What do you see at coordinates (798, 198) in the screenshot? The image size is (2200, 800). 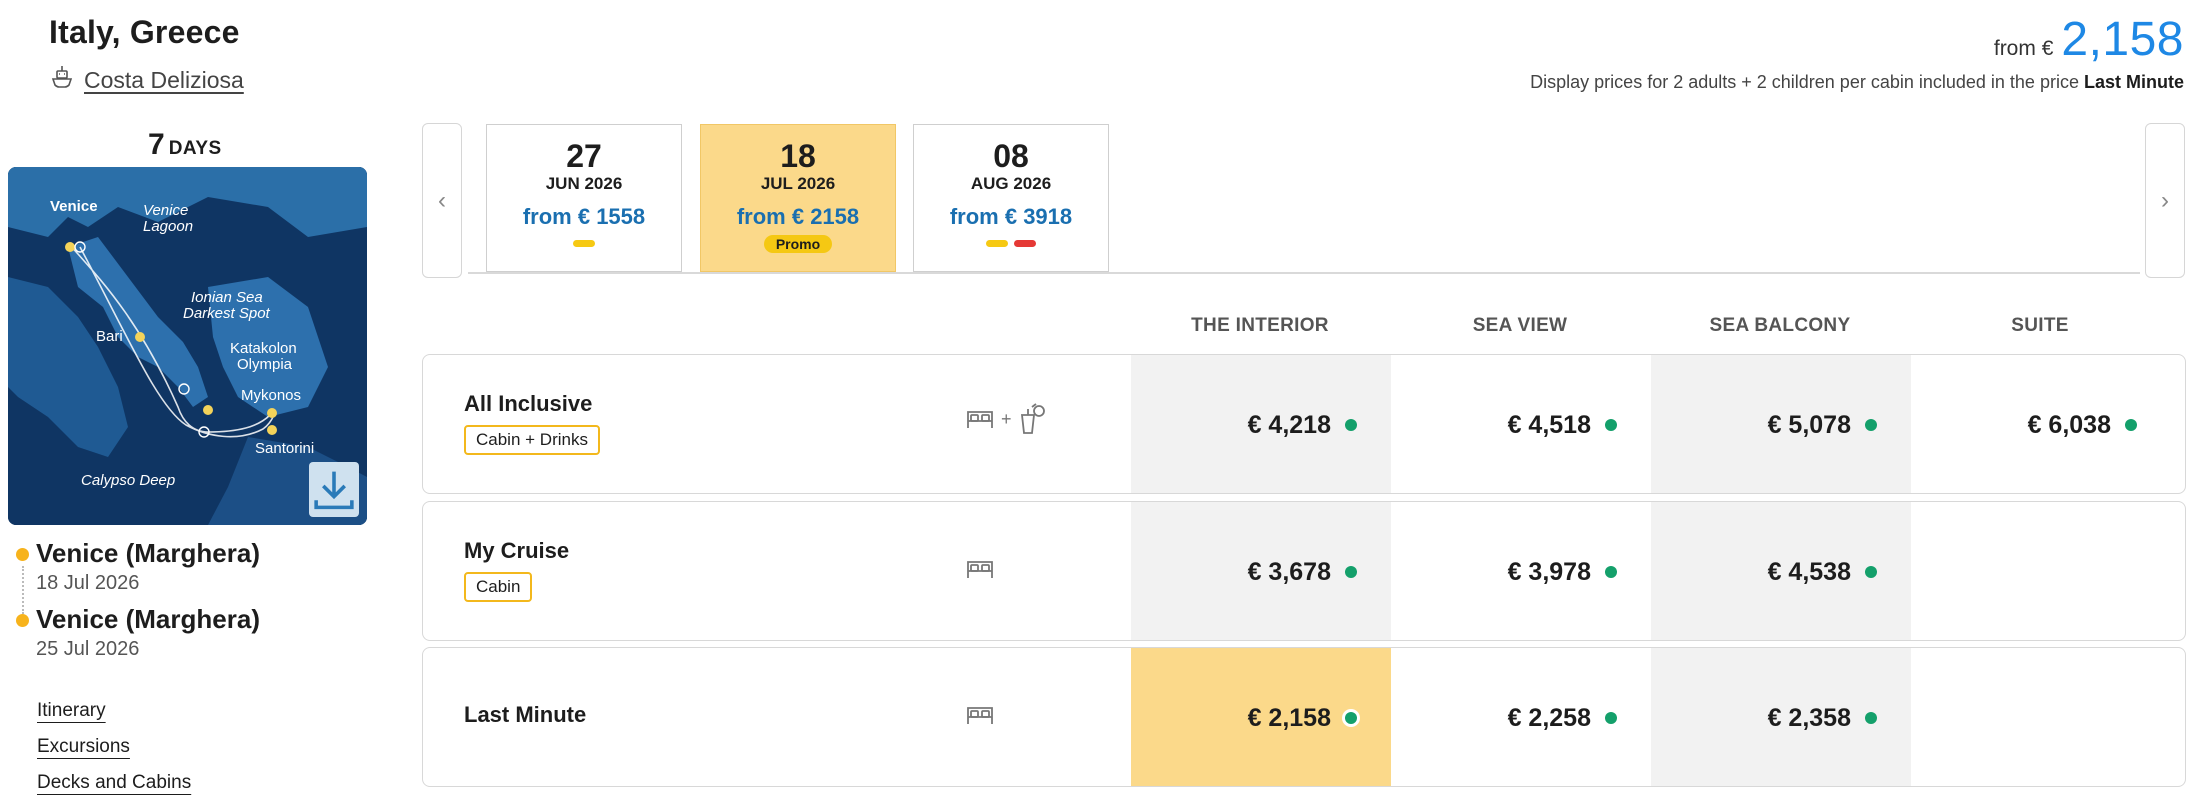 I see `date-card-selected: 18 JUL 2026 from € 2158 Promo` at bounding box center [798, 198].